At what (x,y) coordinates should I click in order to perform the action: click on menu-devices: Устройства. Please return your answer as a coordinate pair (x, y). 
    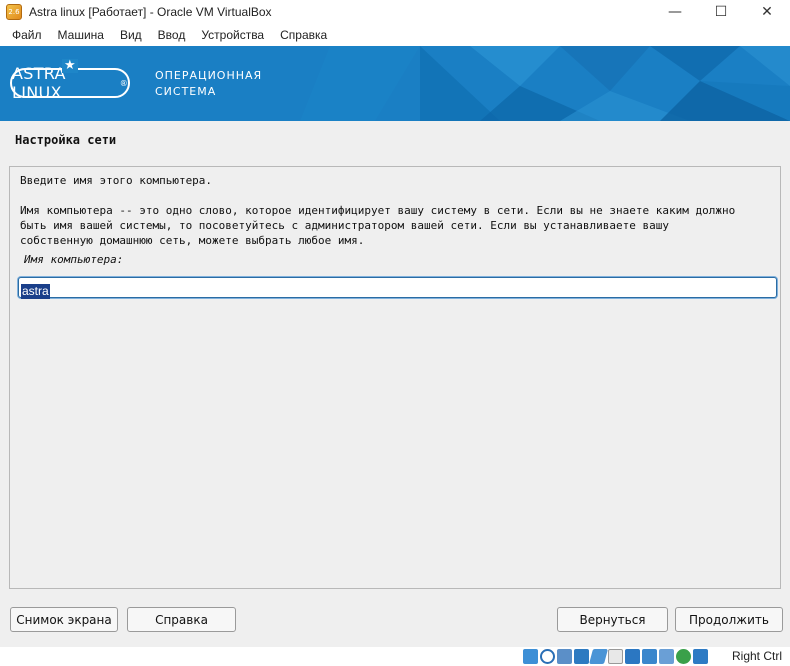
    Looking at the image, I should click on (232, 35).